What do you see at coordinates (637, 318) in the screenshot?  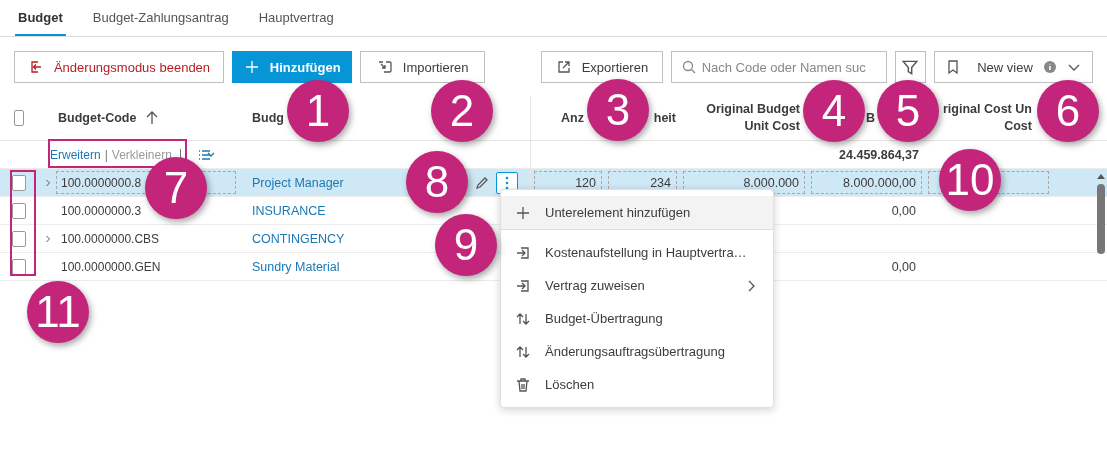 I see `menu-item: Budget-Übertragung` at bounding box center [637, 318].